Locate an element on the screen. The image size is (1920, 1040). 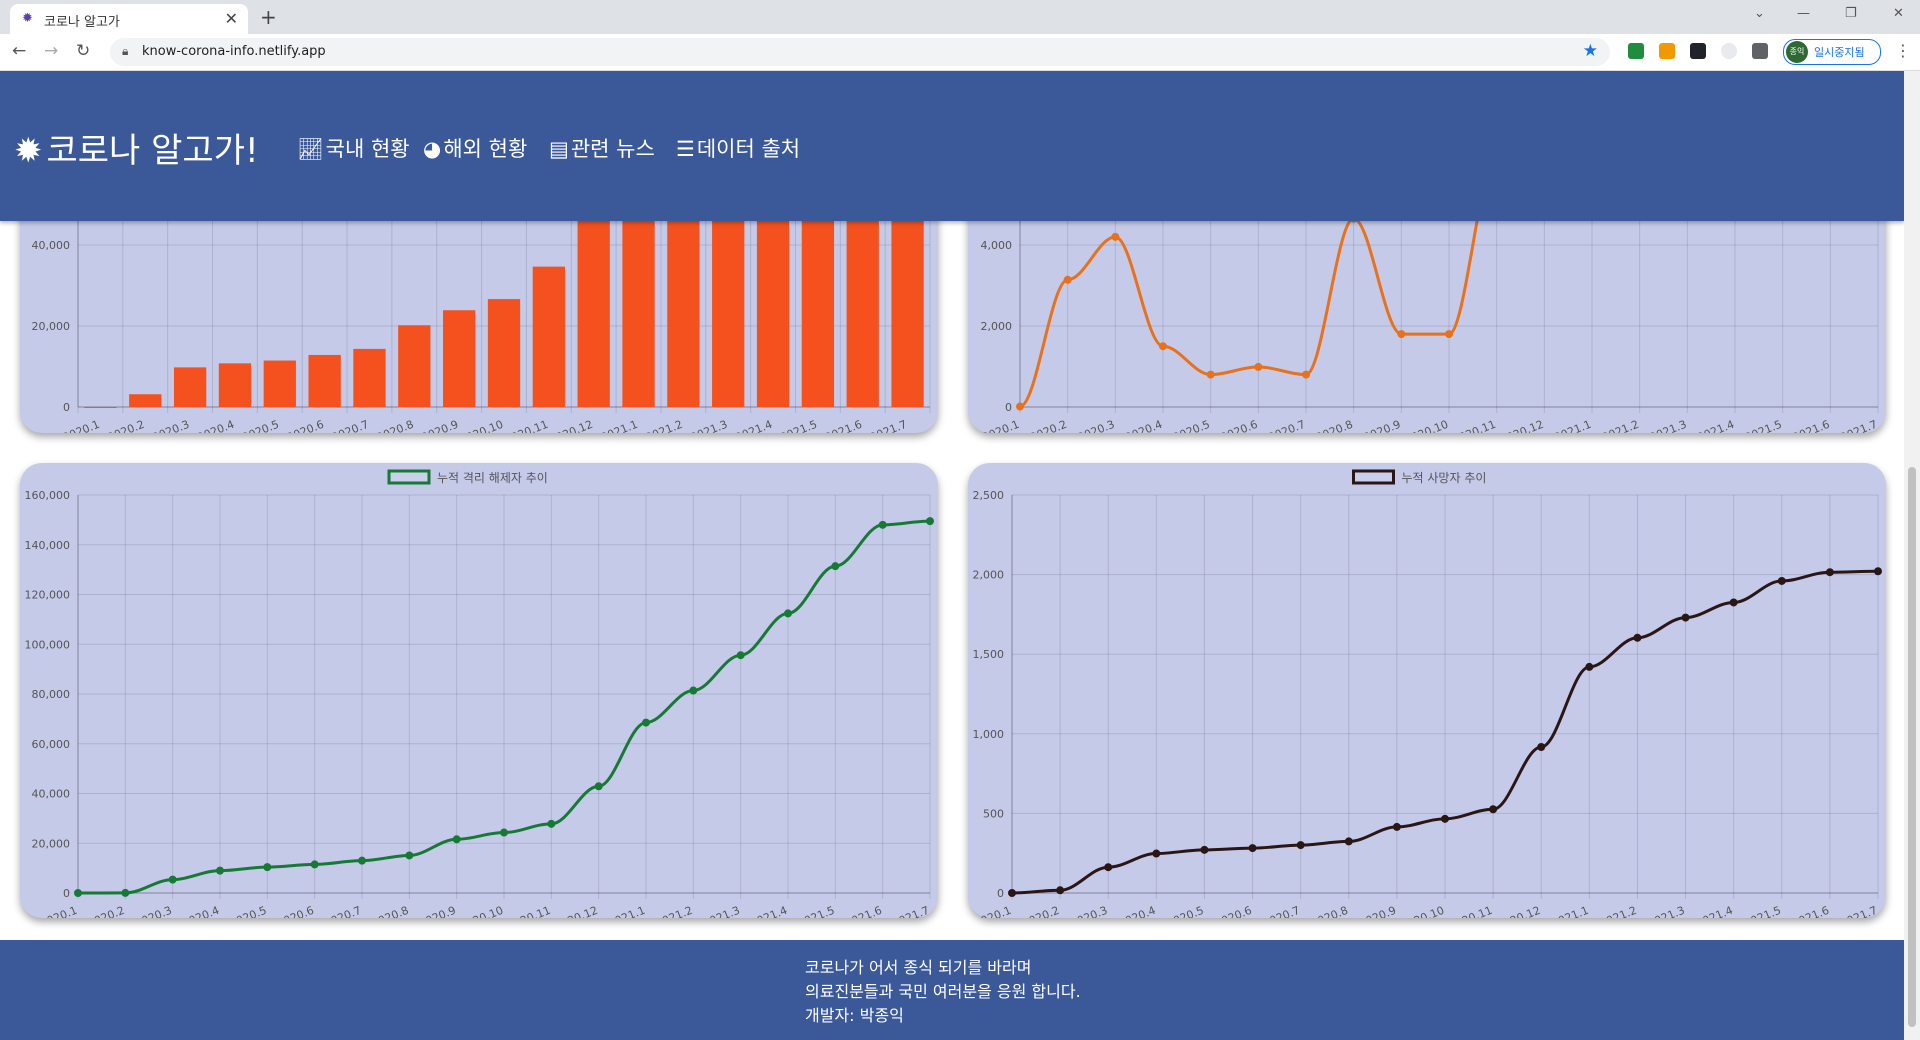
extension-bag-icon is located at coordinates (1667, 51).